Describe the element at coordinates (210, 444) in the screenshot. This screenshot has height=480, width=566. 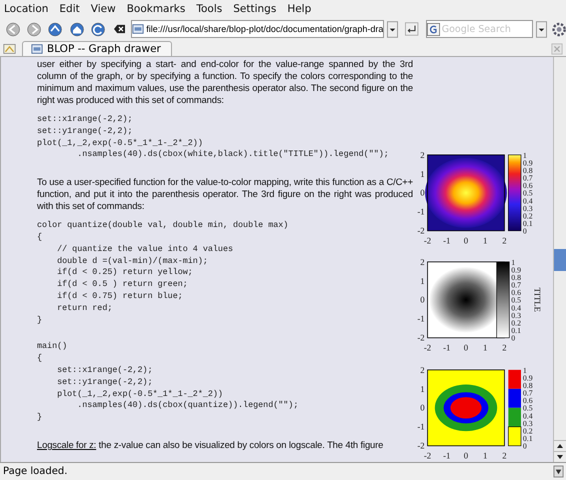
I see `paragraph: Logscale for z: the z-value can also be visualized by colors on logscale. The 4th figure` at that location.